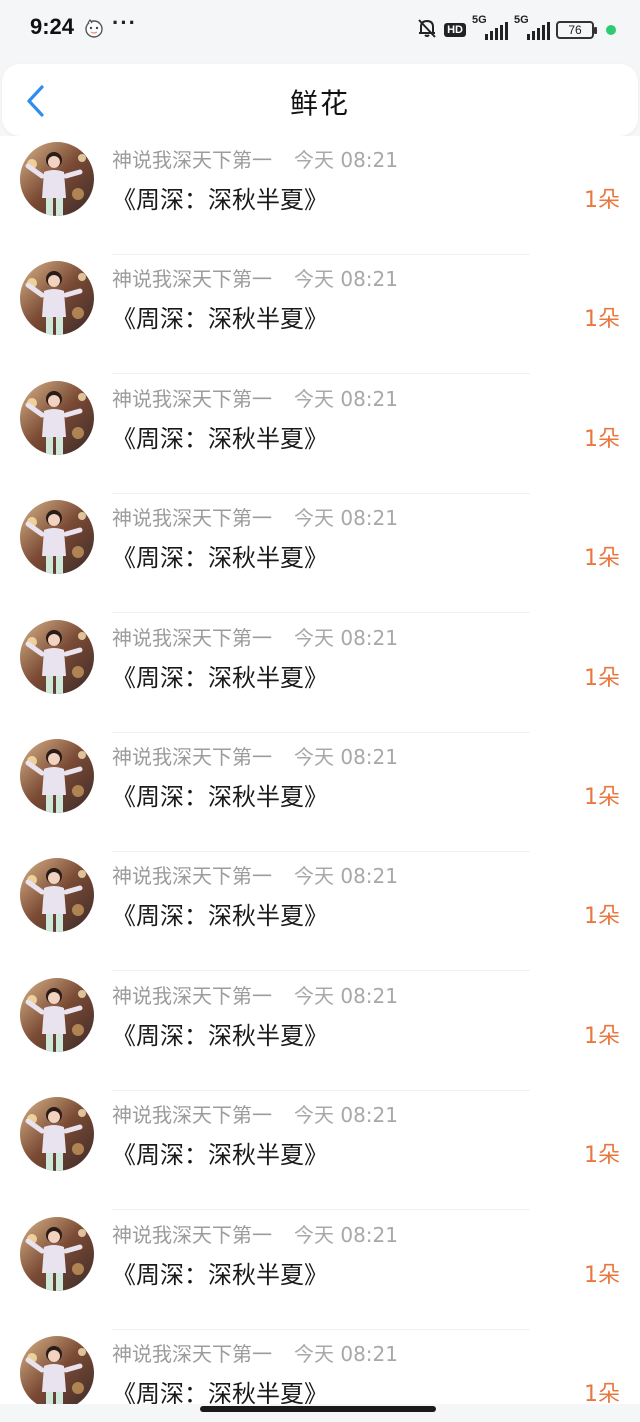 The height and width of the screenshot is (1422, 640). I want to click on status-bar: 9:24 ··· HD 5G 5G 76, so click(320, 30).